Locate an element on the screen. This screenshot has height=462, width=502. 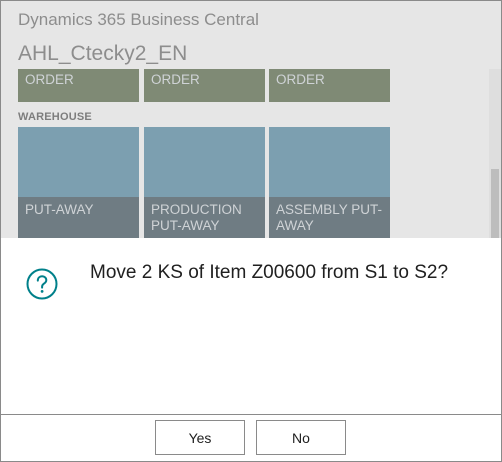
tile-label: PUT-AWAY is located at coordinates (59, 209).